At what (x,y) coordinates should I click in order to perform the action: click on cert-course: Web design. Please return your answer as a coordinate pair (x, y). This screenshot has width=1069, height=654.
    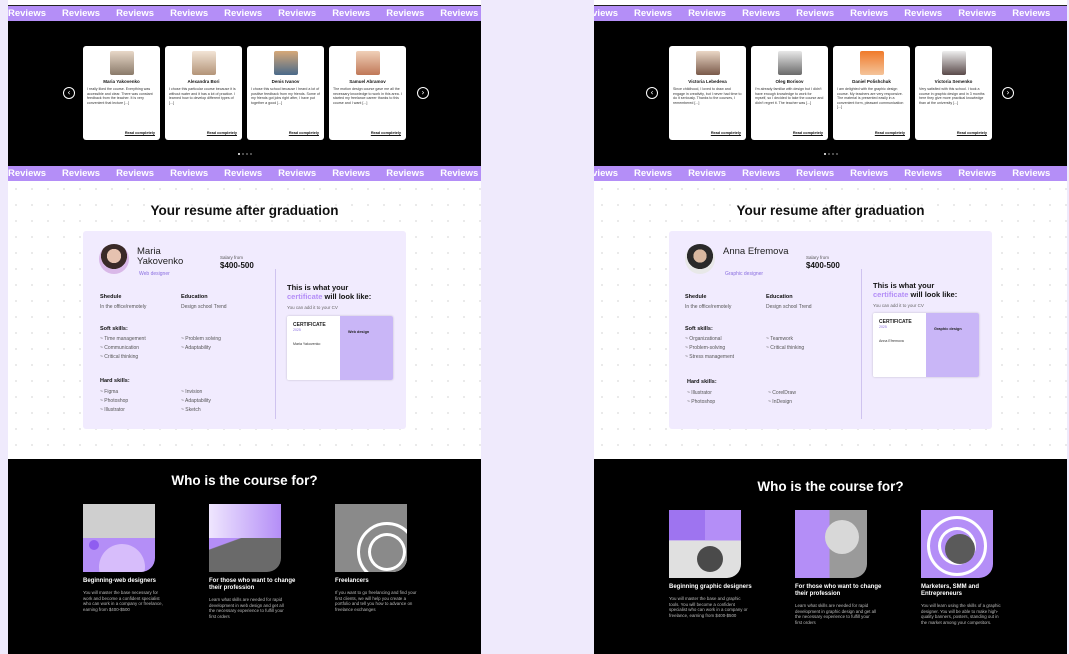
    Looking at the image, I should click on (359, 332).